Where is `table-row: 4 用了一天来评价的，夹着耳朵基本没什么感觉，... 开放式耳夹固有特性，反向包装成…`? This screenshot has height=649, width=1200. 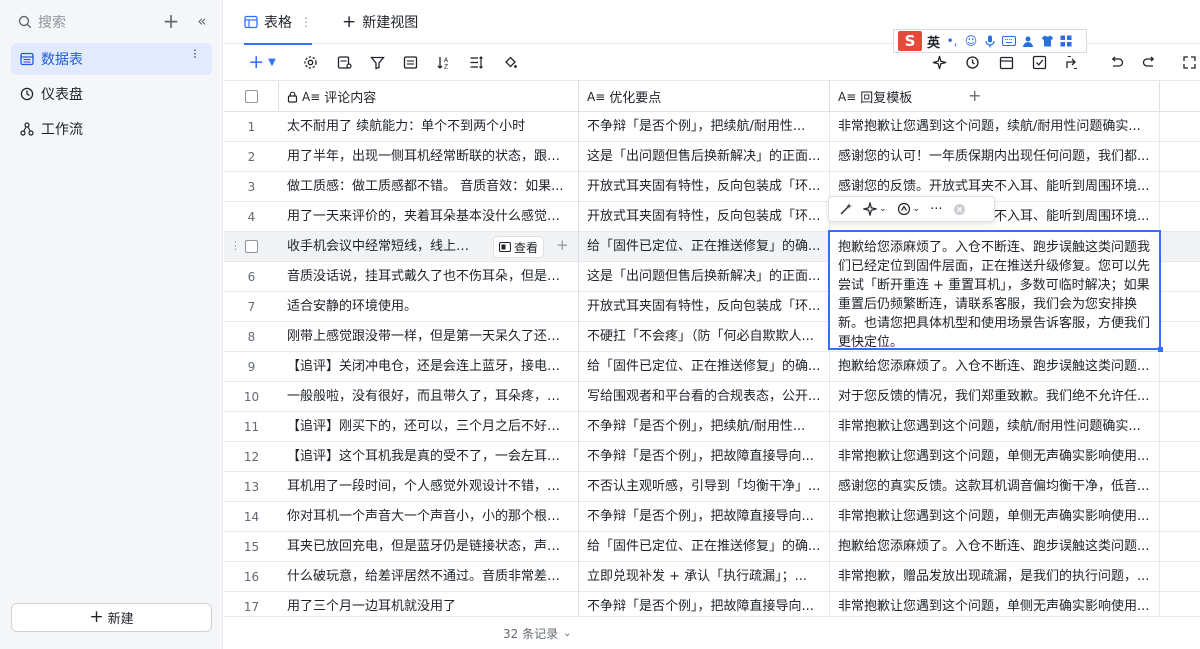
table-row: 4 用了一天来评价的，夹着耳朵基本没什么感觉，... 开放式耳夹固有特性，反向包装成… is located at coordinates (712, 217).